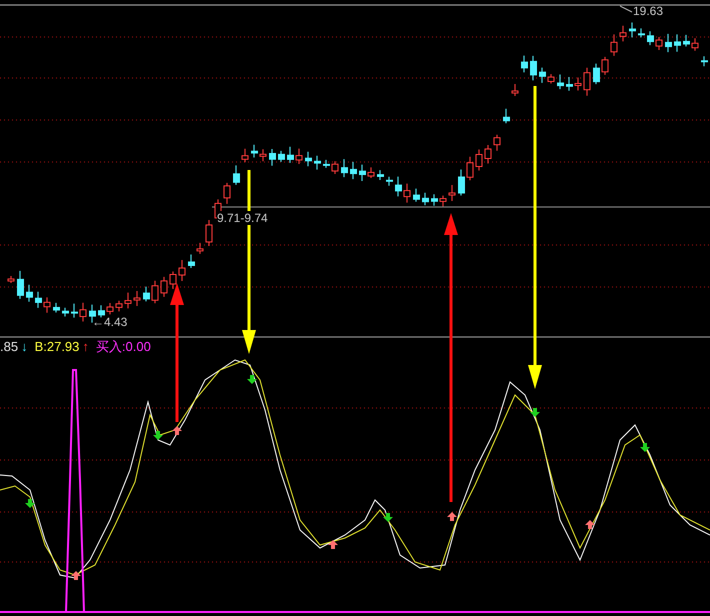 The height and width of the screenshot is (616, 710). What do you see at coordinates (648, 11) in the screenshot?
I see `price-label: 19.63` at bounding box center [648, 11].